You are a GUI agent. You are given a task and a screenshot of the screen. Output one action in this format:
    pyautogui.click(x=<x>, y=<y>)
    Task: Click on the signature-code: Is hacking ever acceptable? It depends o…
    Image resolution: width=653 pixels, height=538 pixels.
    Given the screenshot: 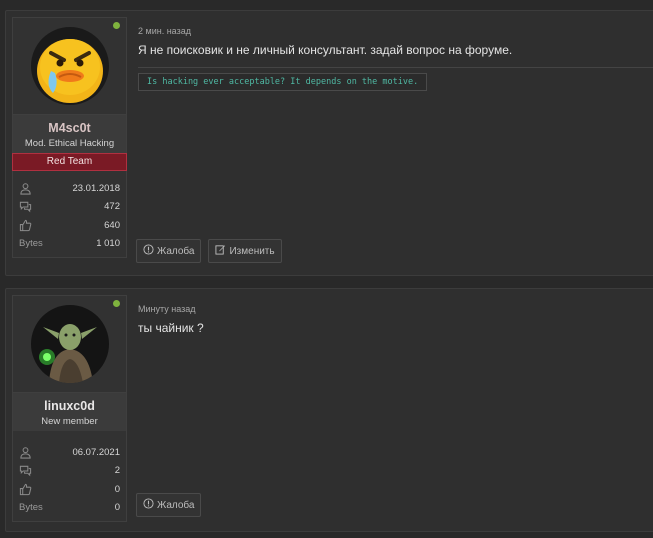 What is the action you would take?
    pyautogui.click(x=283, y=82)
    